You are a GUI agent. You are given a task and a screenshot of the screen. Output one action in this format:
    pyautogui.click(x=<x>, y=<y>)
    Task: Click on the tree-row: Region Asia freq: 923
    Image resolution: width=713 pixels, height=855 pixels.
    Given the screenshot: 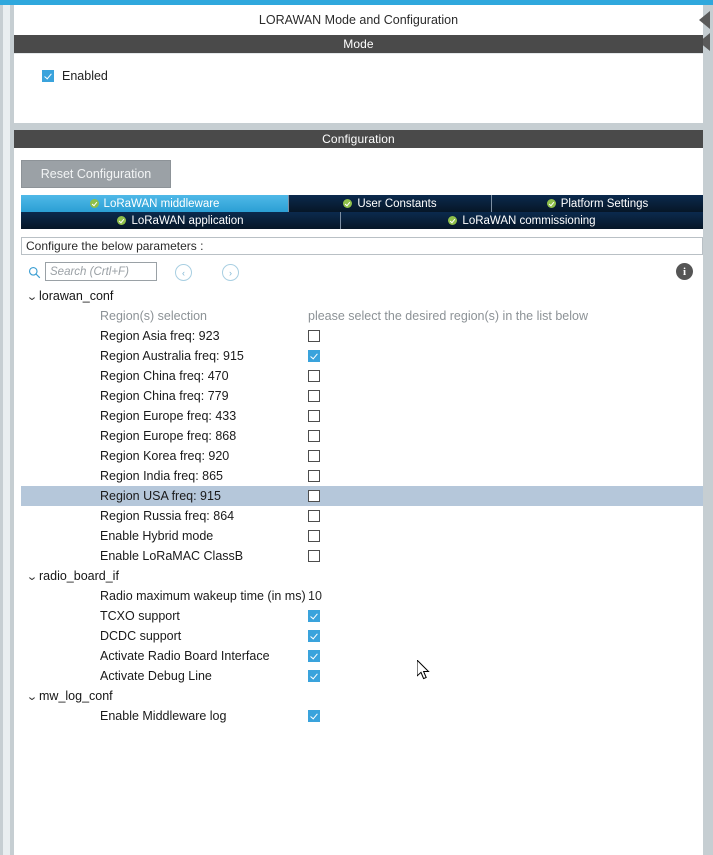 What is the action you would take?
    pyautogui.click(x=362, y=336)
    